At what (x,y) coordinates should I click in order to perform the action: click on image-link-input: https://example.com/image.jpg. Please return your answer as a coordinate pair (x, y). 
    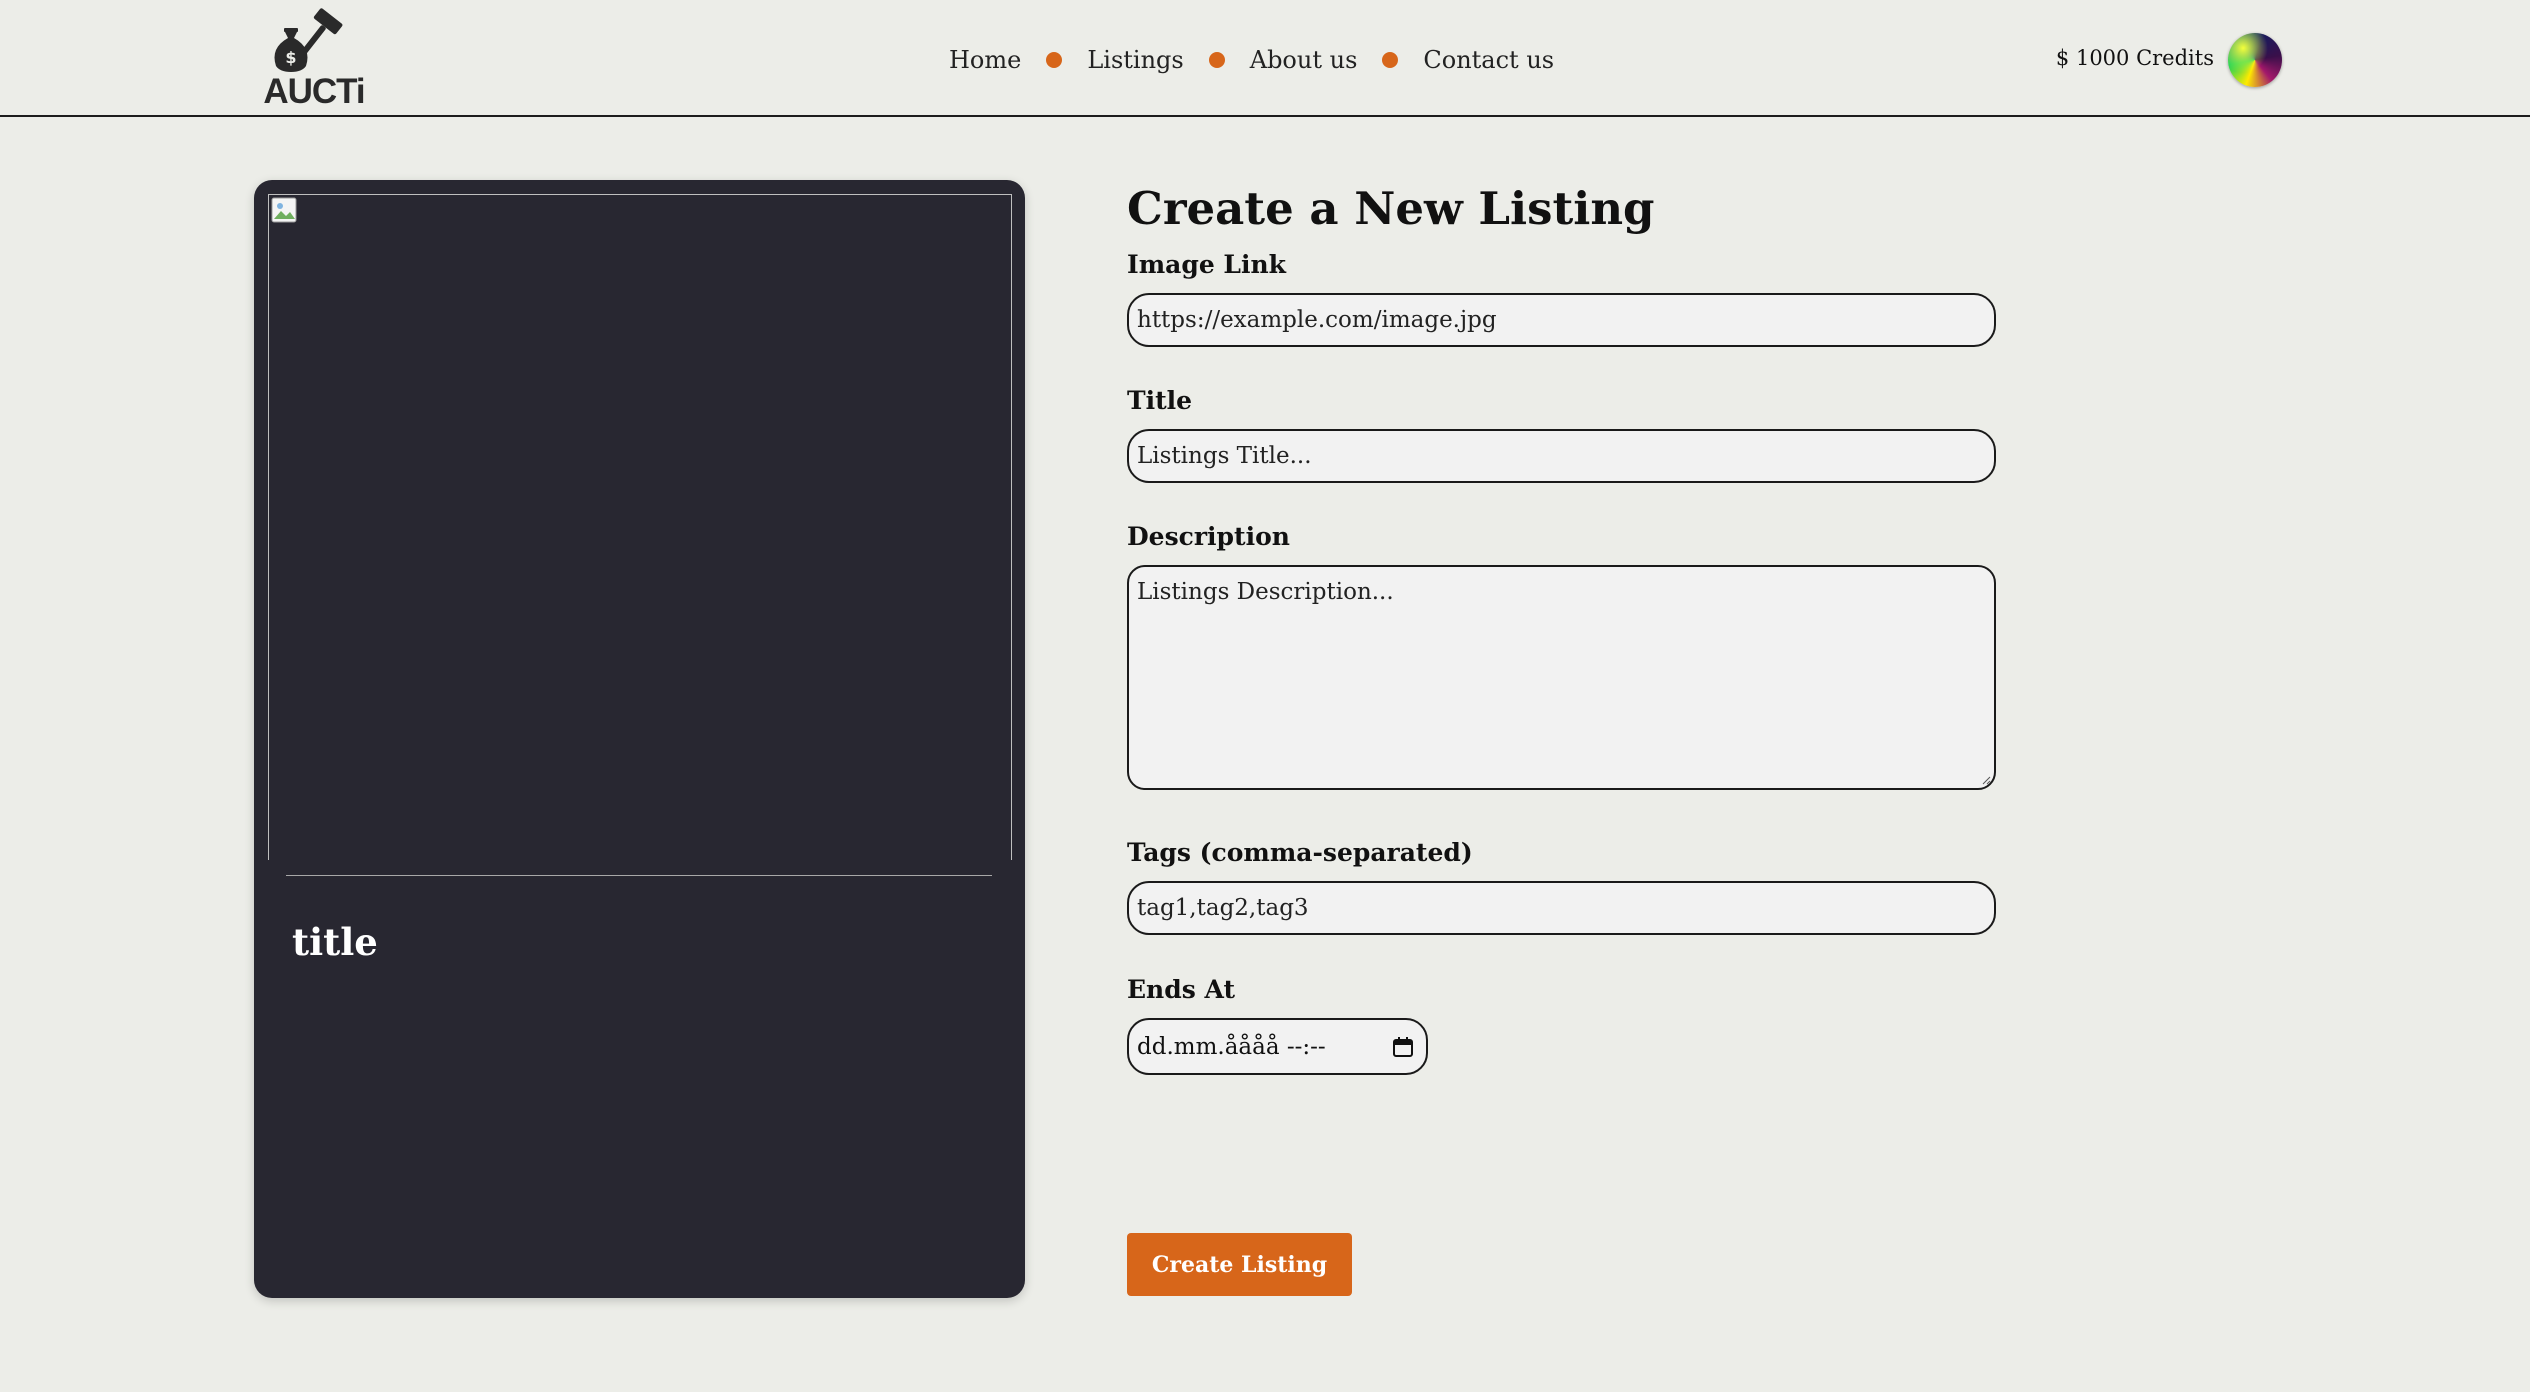
    Looking at the image, I should click on (1561, 320).